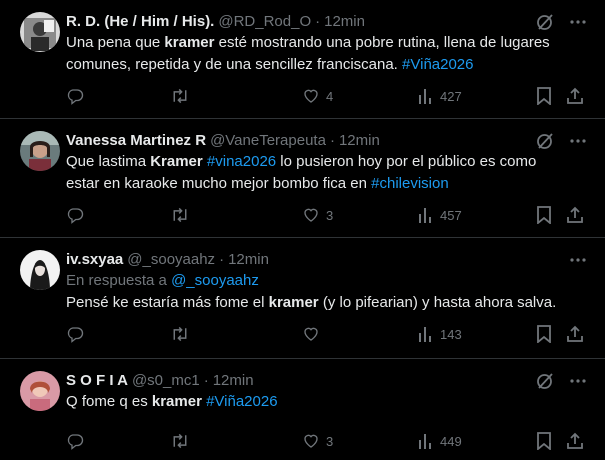  I want to click on views-button: 143, so click(440, 334).